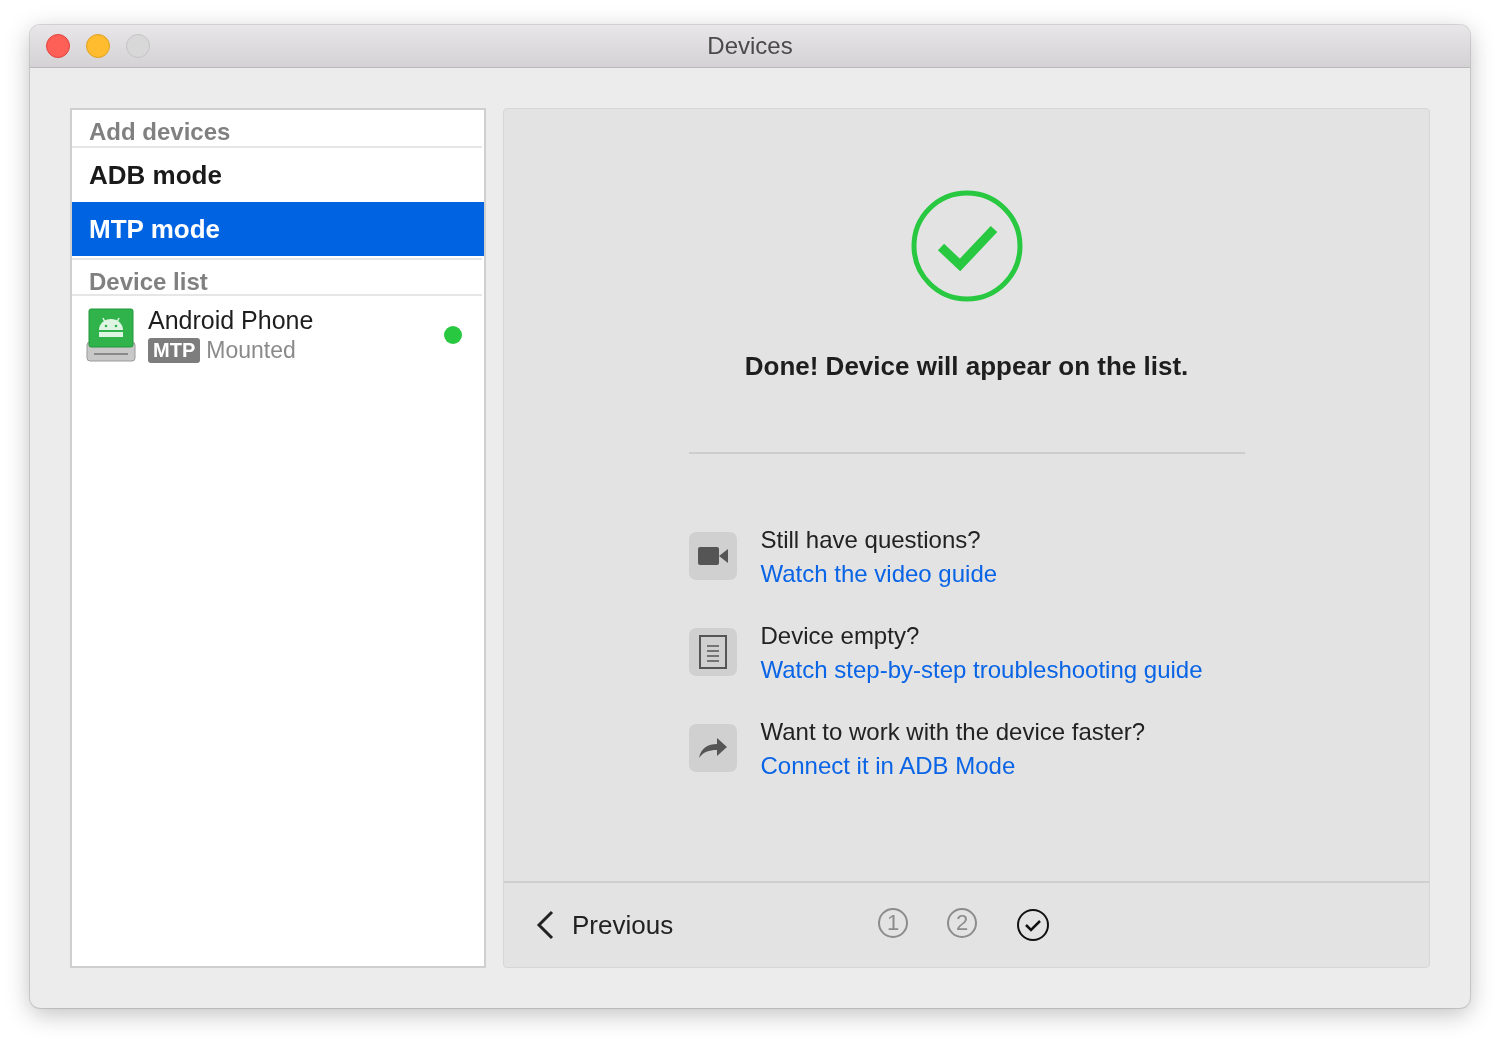 The image size is (1500, 1040). Describe the element at coordinates (251, 350) in the screenshot. I see `device-status: Mounted` at that location.